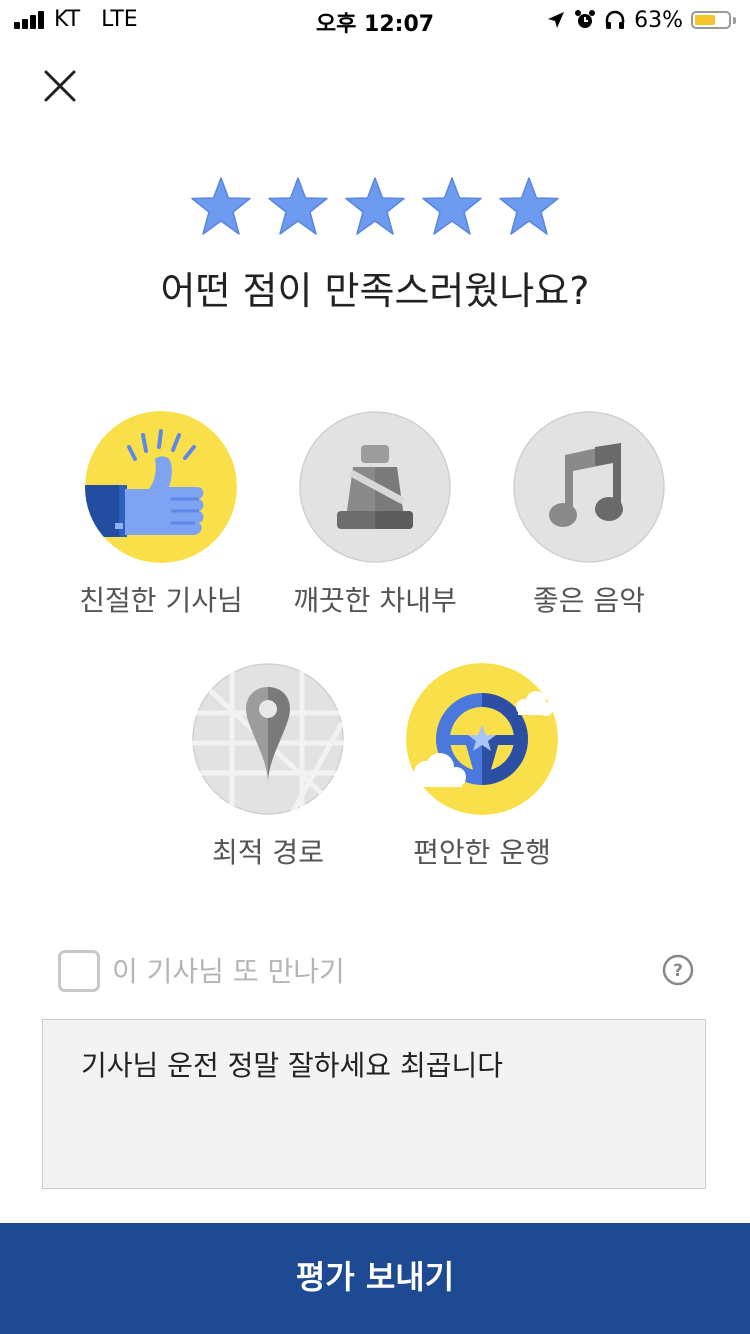  Describe the element at coordinates (79, 971) in the screenshot. I see `rematch-checkbox` at that location.